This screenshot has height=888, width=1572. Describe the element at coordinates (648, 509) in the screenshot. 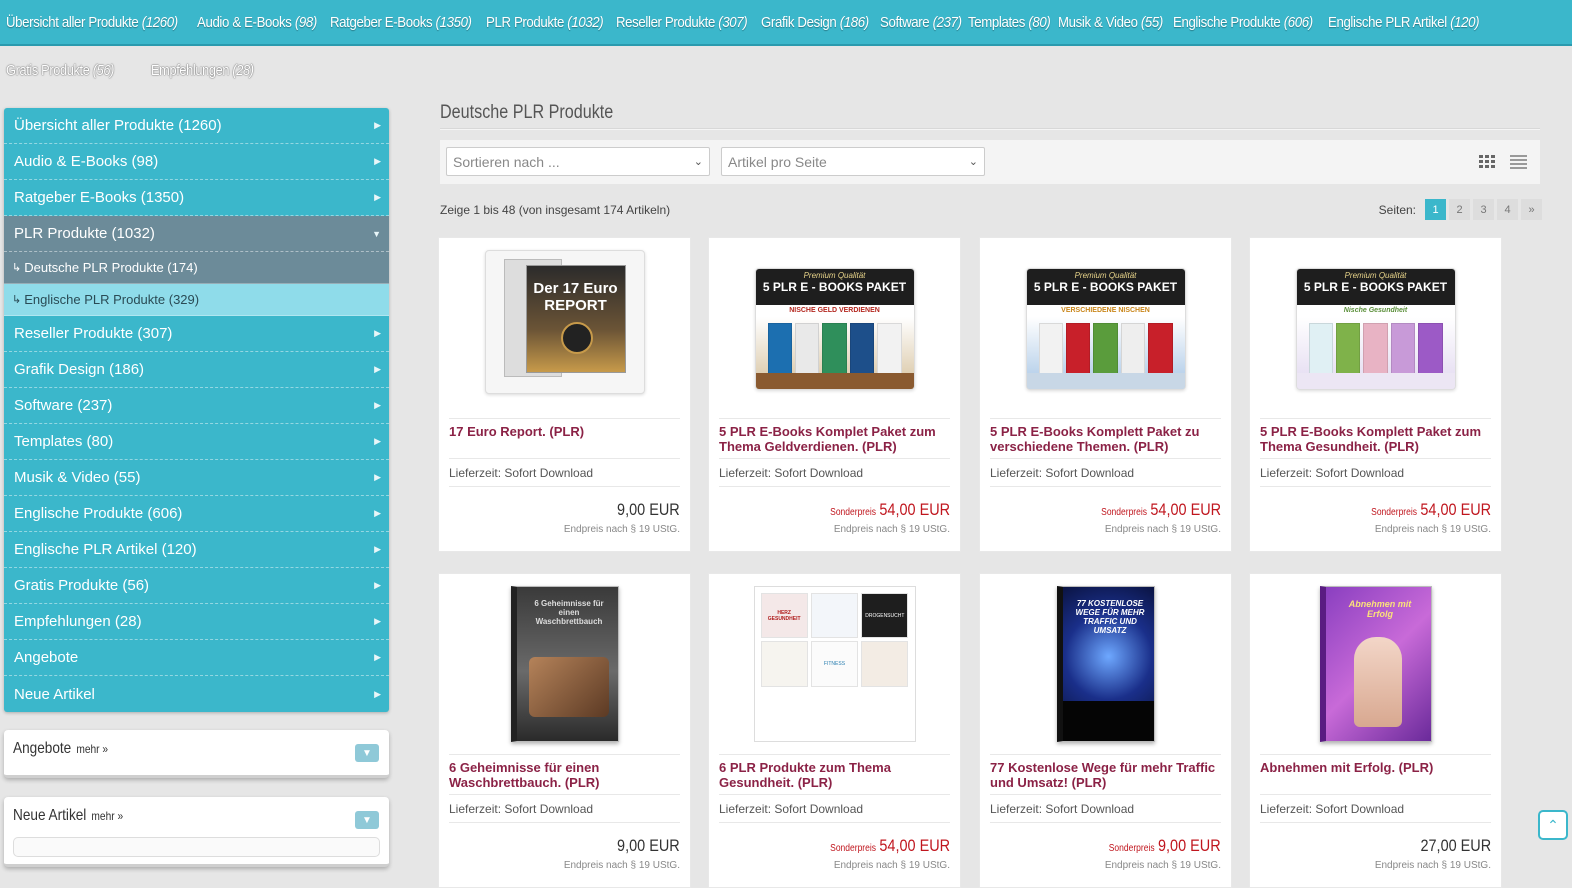

I see `product-price: 9,00 EUR` at that location.